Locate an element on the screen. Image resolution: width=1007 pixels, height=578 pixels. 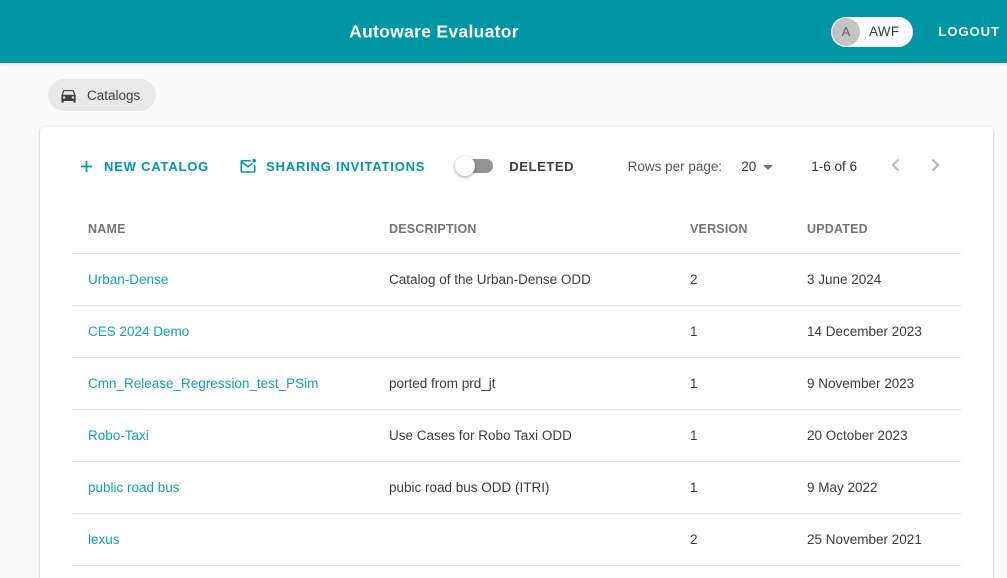
catalog-link: public road bus is located at coordinates (134, 487).